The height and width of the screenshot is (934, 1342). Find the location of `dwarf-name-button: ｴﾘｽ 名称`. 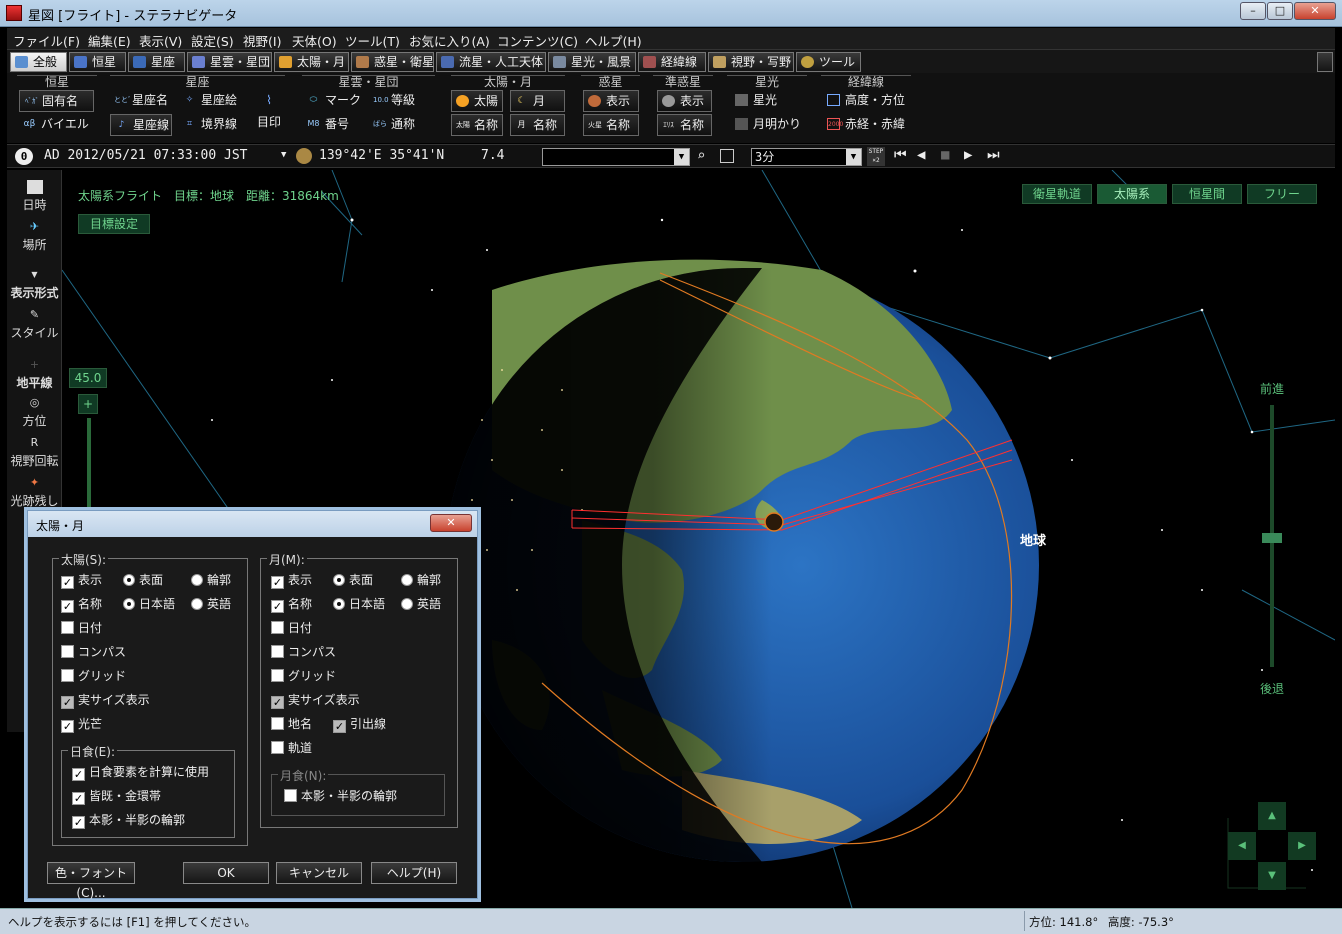

dwarf-name-button: ｴﾘｽ 名称 is located at coordinates (684, 125).